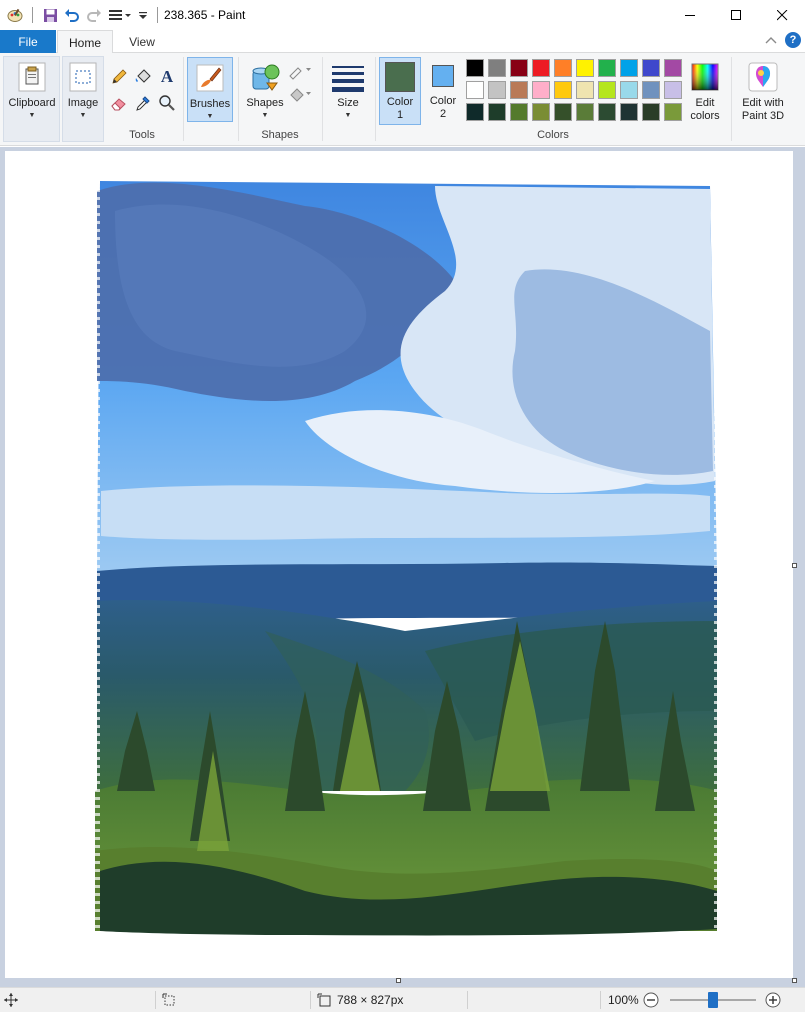  I want to click on image-button: Image ▼, so click(83, 92).